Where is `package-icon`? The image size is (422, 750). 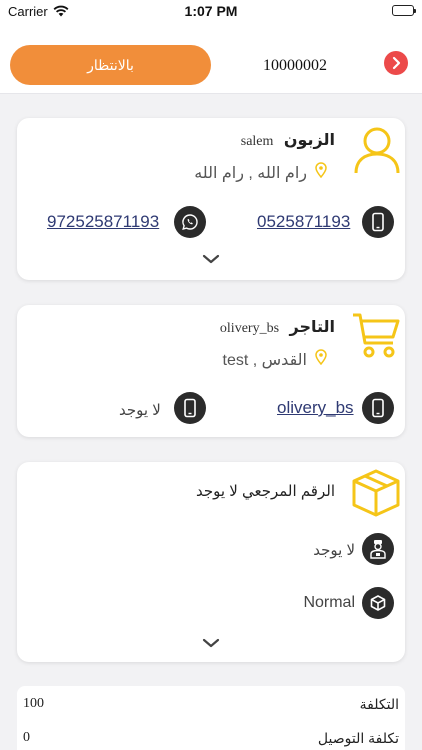
package-icon is located at coordinates (378, 603).